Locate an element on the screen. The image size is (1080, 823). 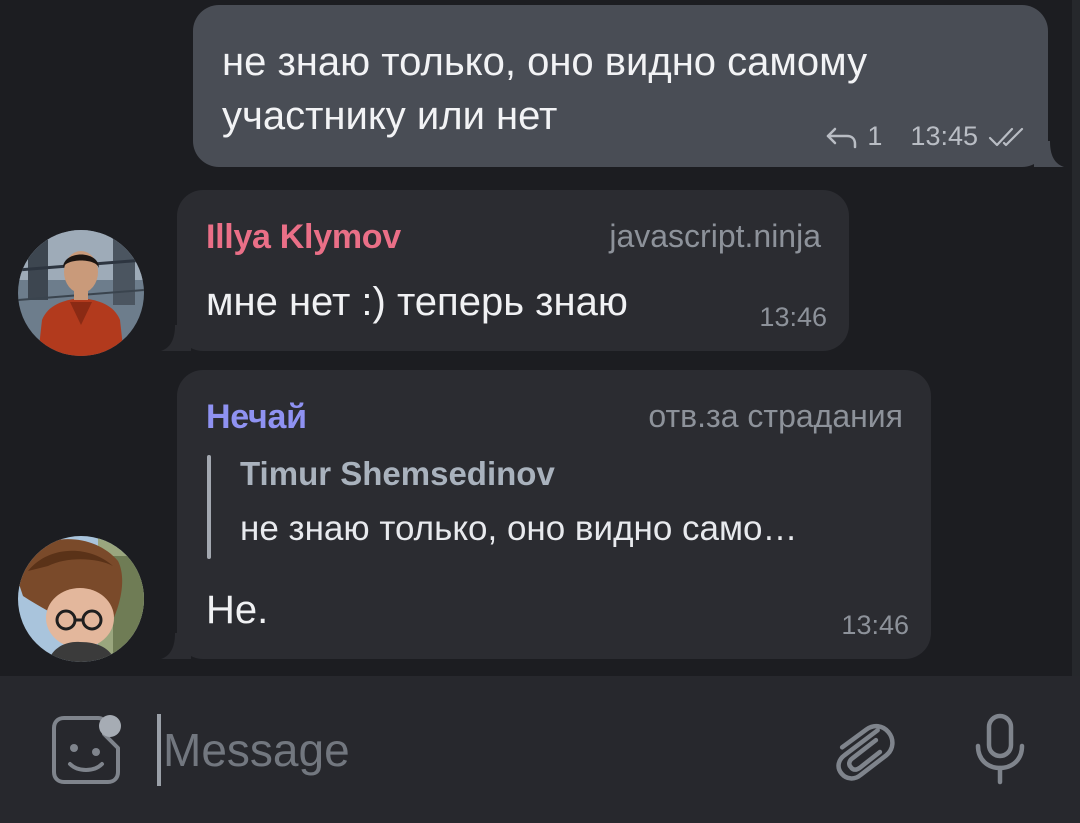
reply-arrow-icon is located at coordinates (842, 137).